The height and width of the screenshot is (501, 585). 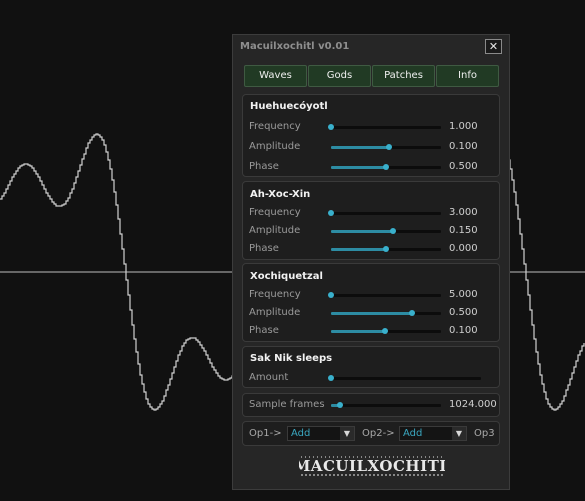 What do you see at coordinates (289, 106) in the screenshot?
I see `god-name: Huehuecóyotl` at bounding box center [289, 106].